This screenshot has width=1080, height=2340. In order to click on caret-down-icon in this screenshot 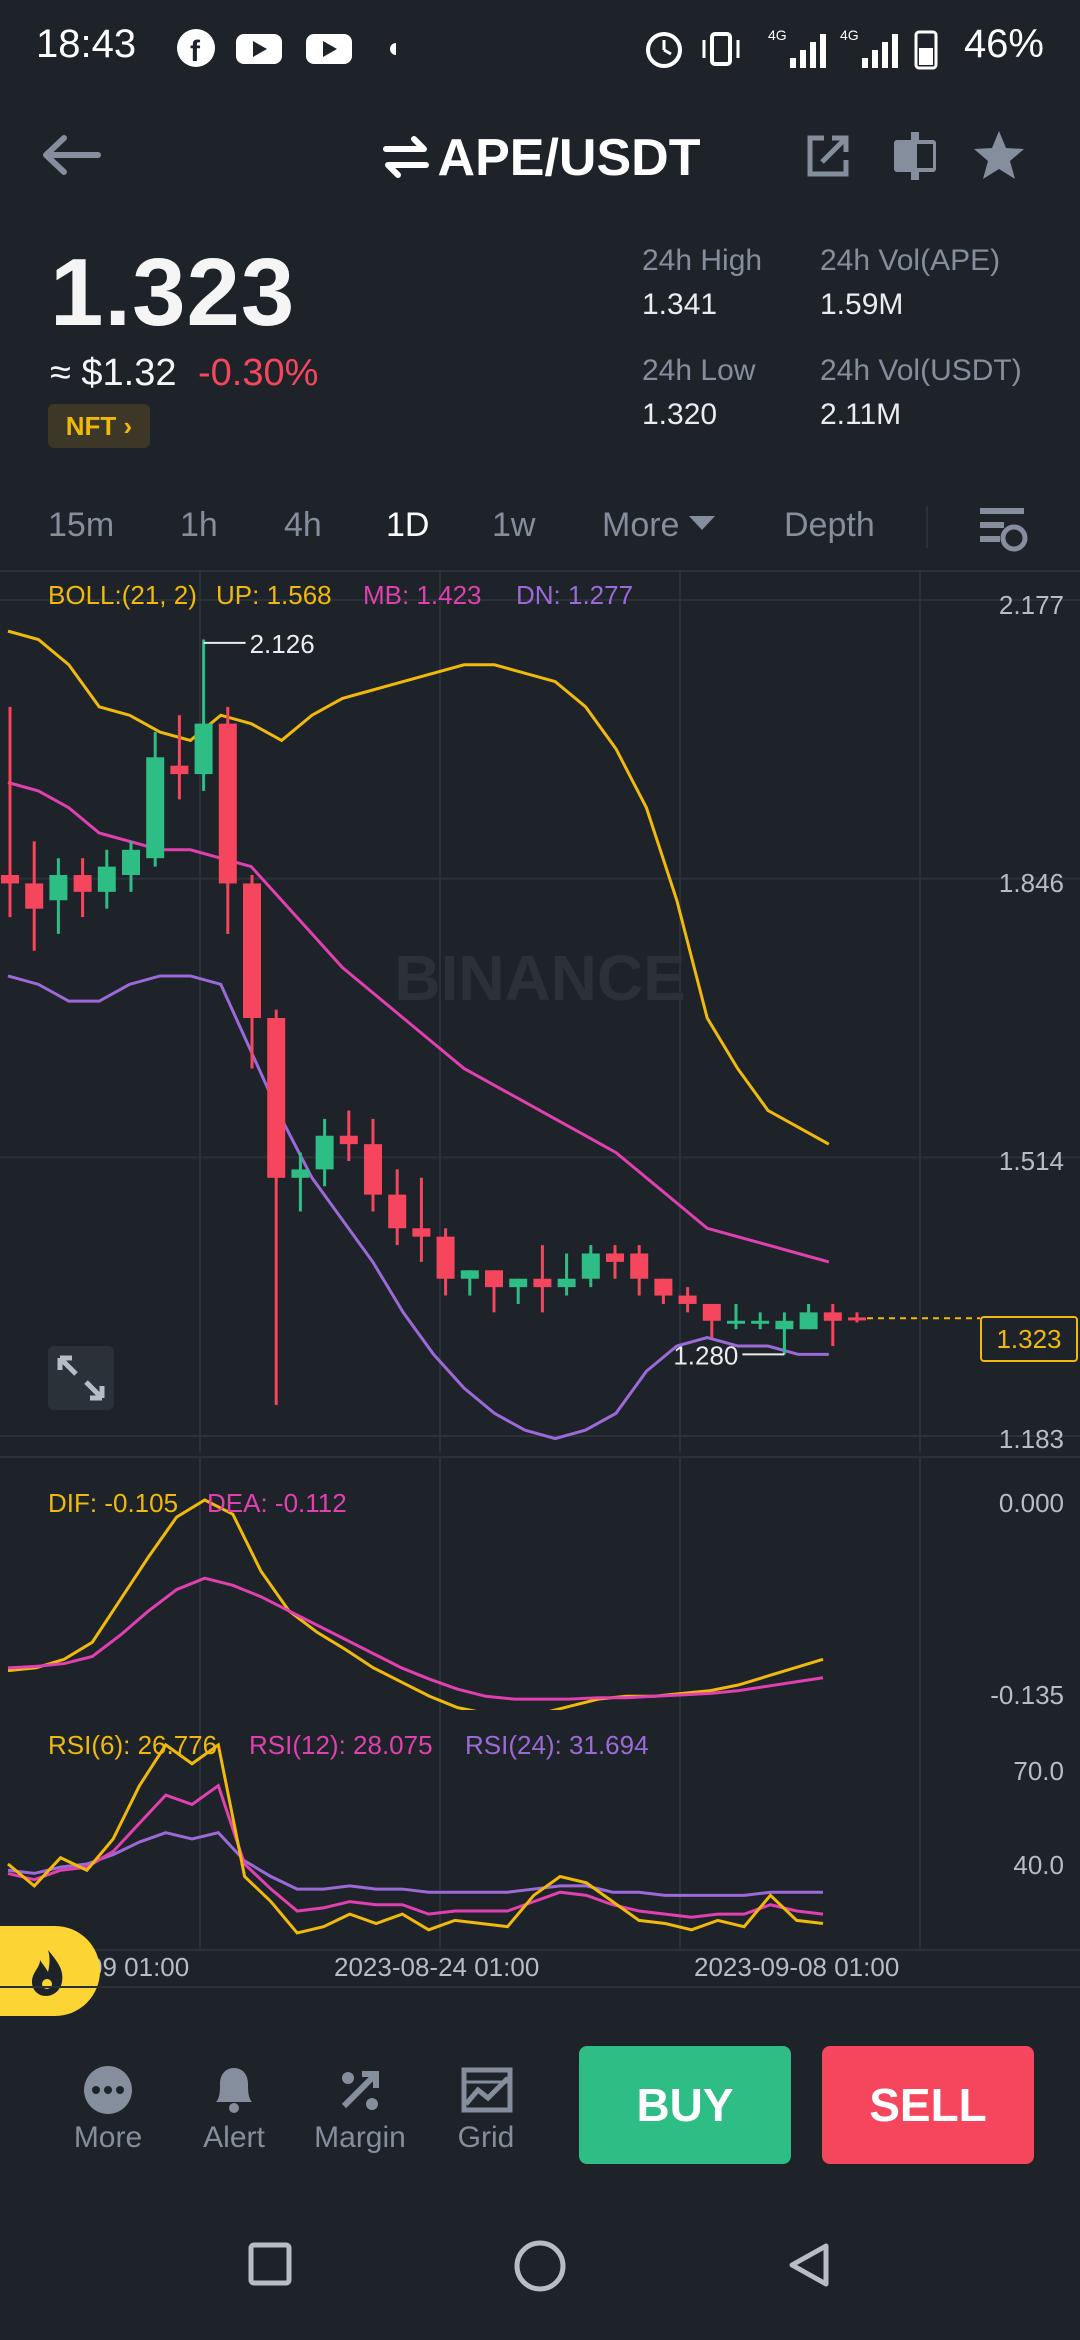, I will do `click(701, 523)`.